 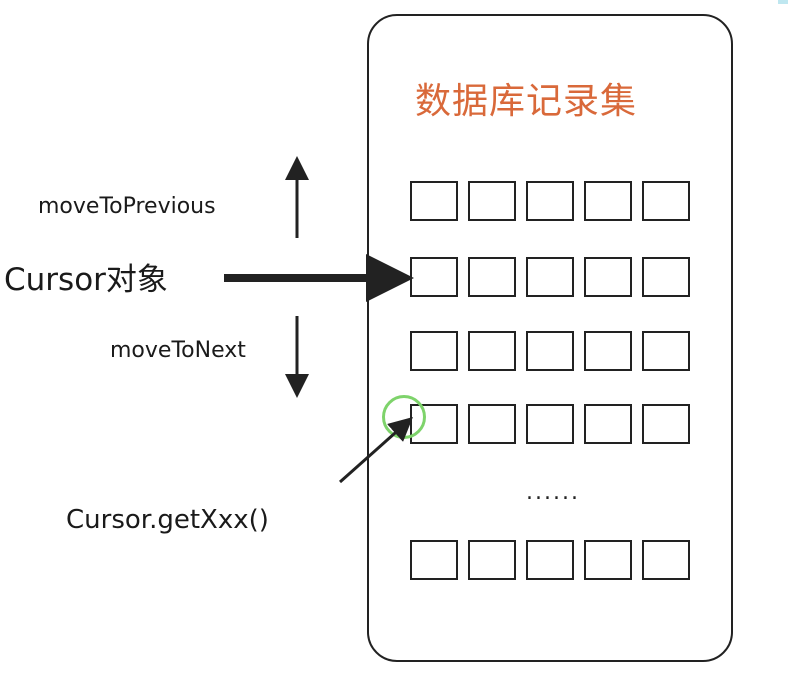 I want to click on get-method-arrow, so click(x=376, y=450).